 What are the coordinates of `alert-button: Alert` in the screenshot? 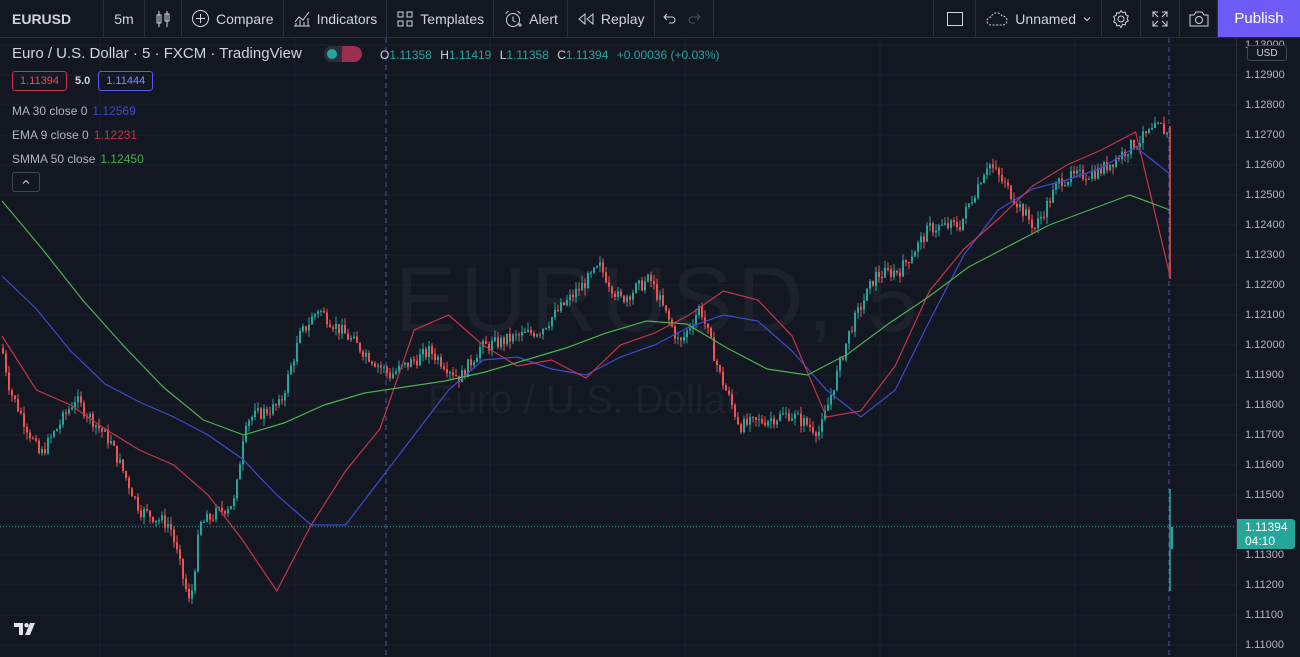 It's located at (531, 18).